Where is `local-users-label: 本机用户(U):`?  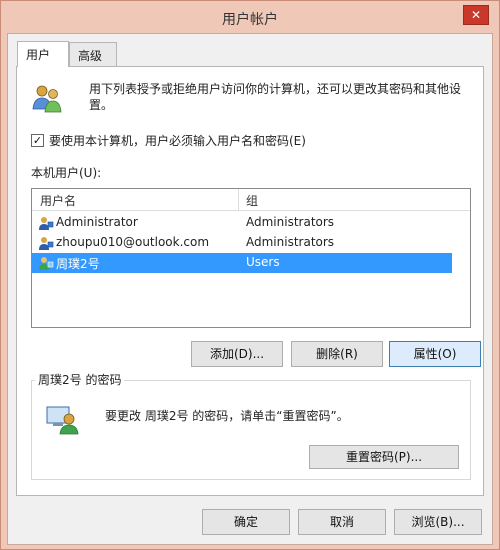
local-users-label: 本机用户(U): is located at coordinates (66, 173).